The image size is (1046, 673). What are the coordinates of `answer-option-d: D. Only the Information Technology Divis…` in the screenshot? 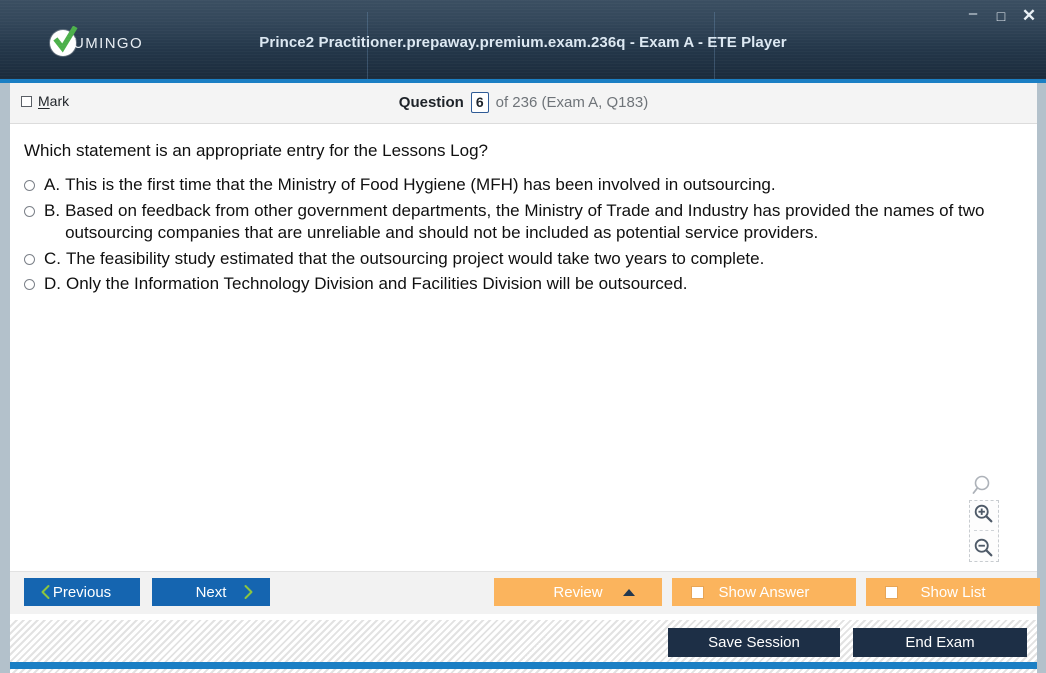 It's located at (523, 284).